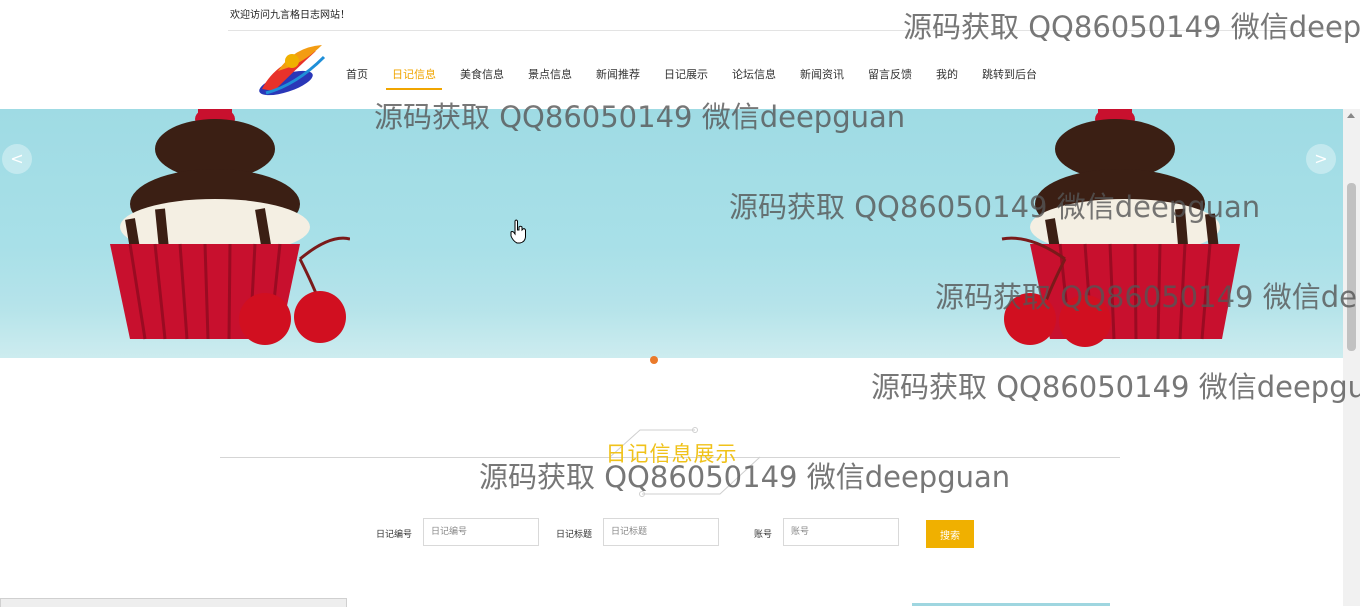  I want to click on top-bar: 欢迎访问九言格日志网站！, so click(785, 15).